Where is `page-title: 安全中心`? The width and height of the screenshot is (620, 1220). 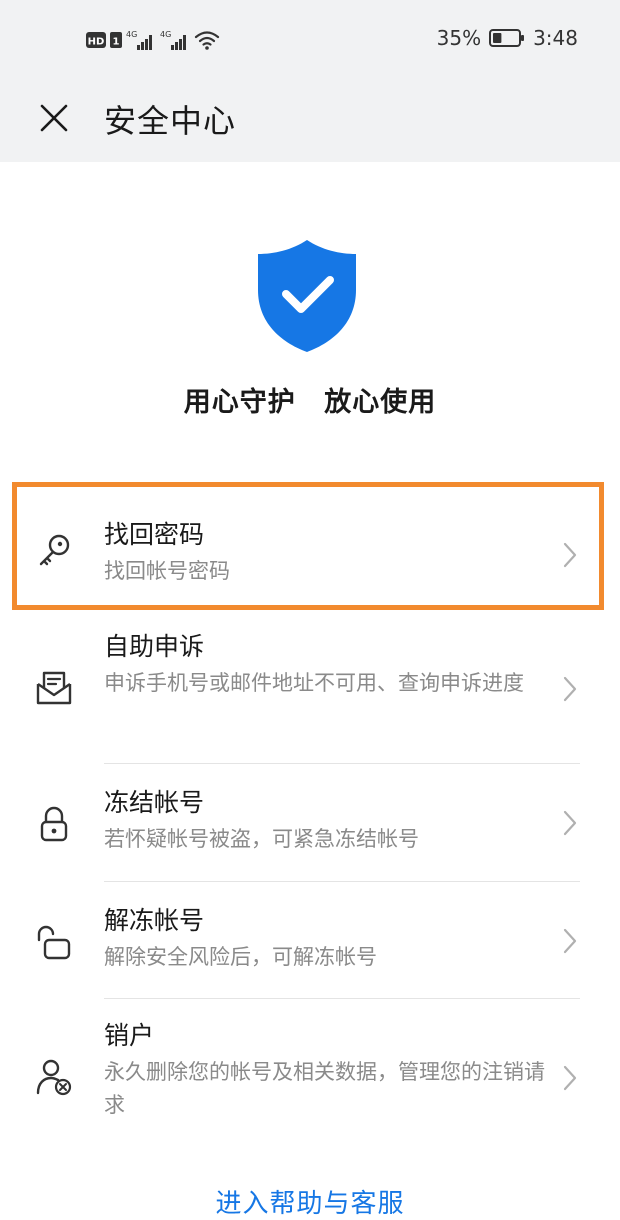
page-title: 安全中心 is located at coordinates (170, 121).